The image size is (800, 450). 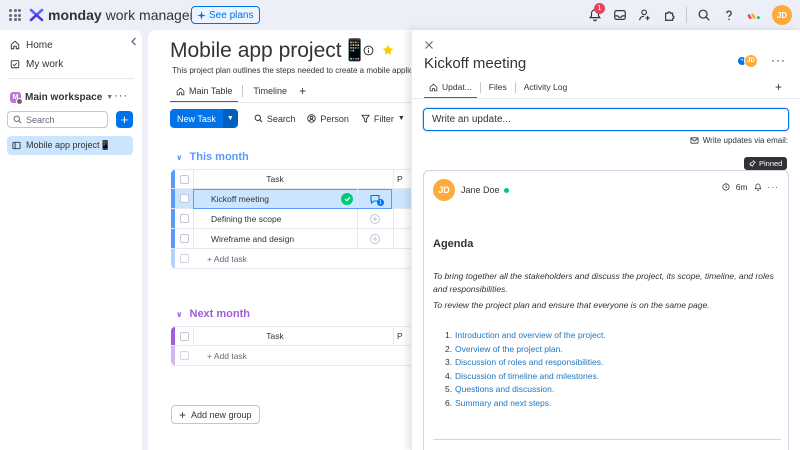 I want to click on tab-activity-log: Activity Log, so click(x=545, y=87).